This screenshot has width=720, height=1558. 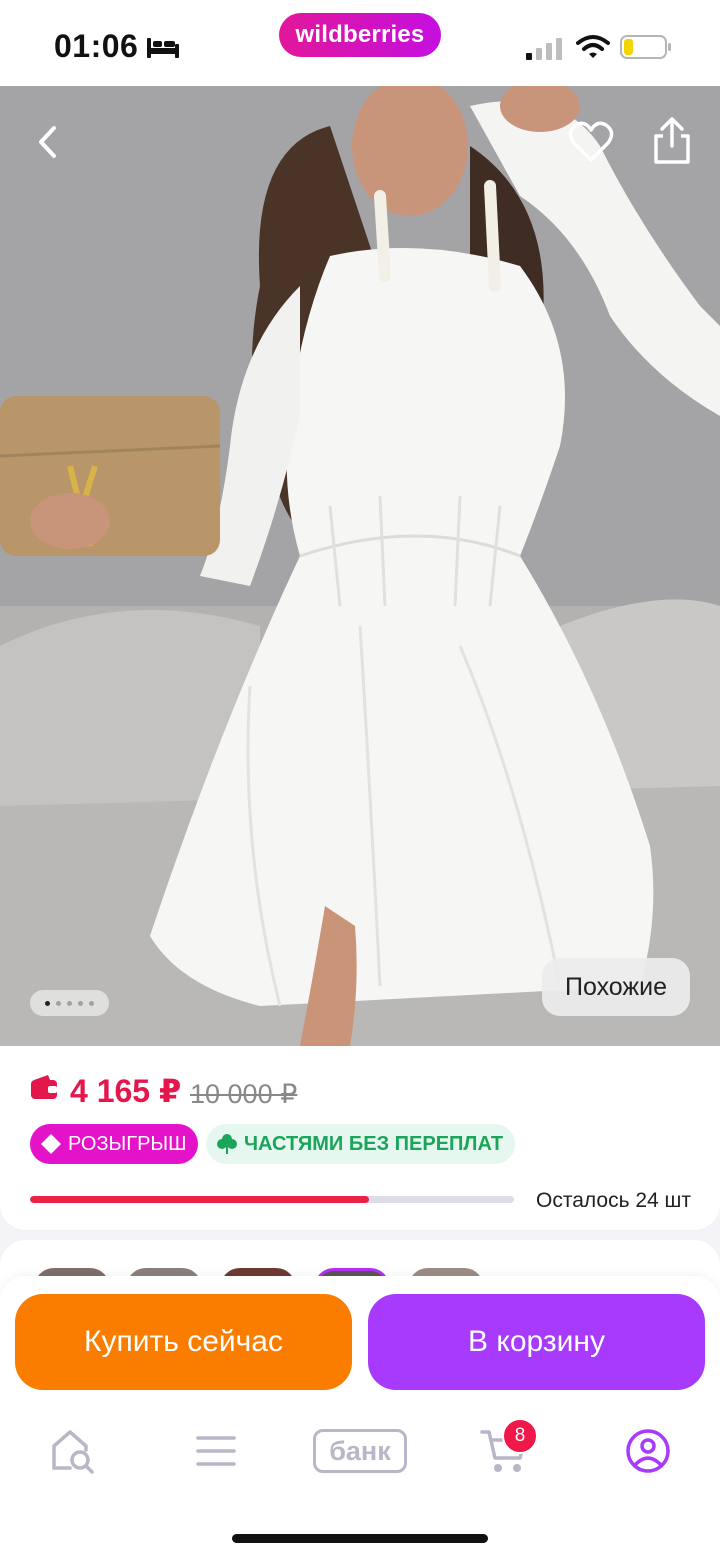 I want to click on share-icon, so click(x=672, y=141).